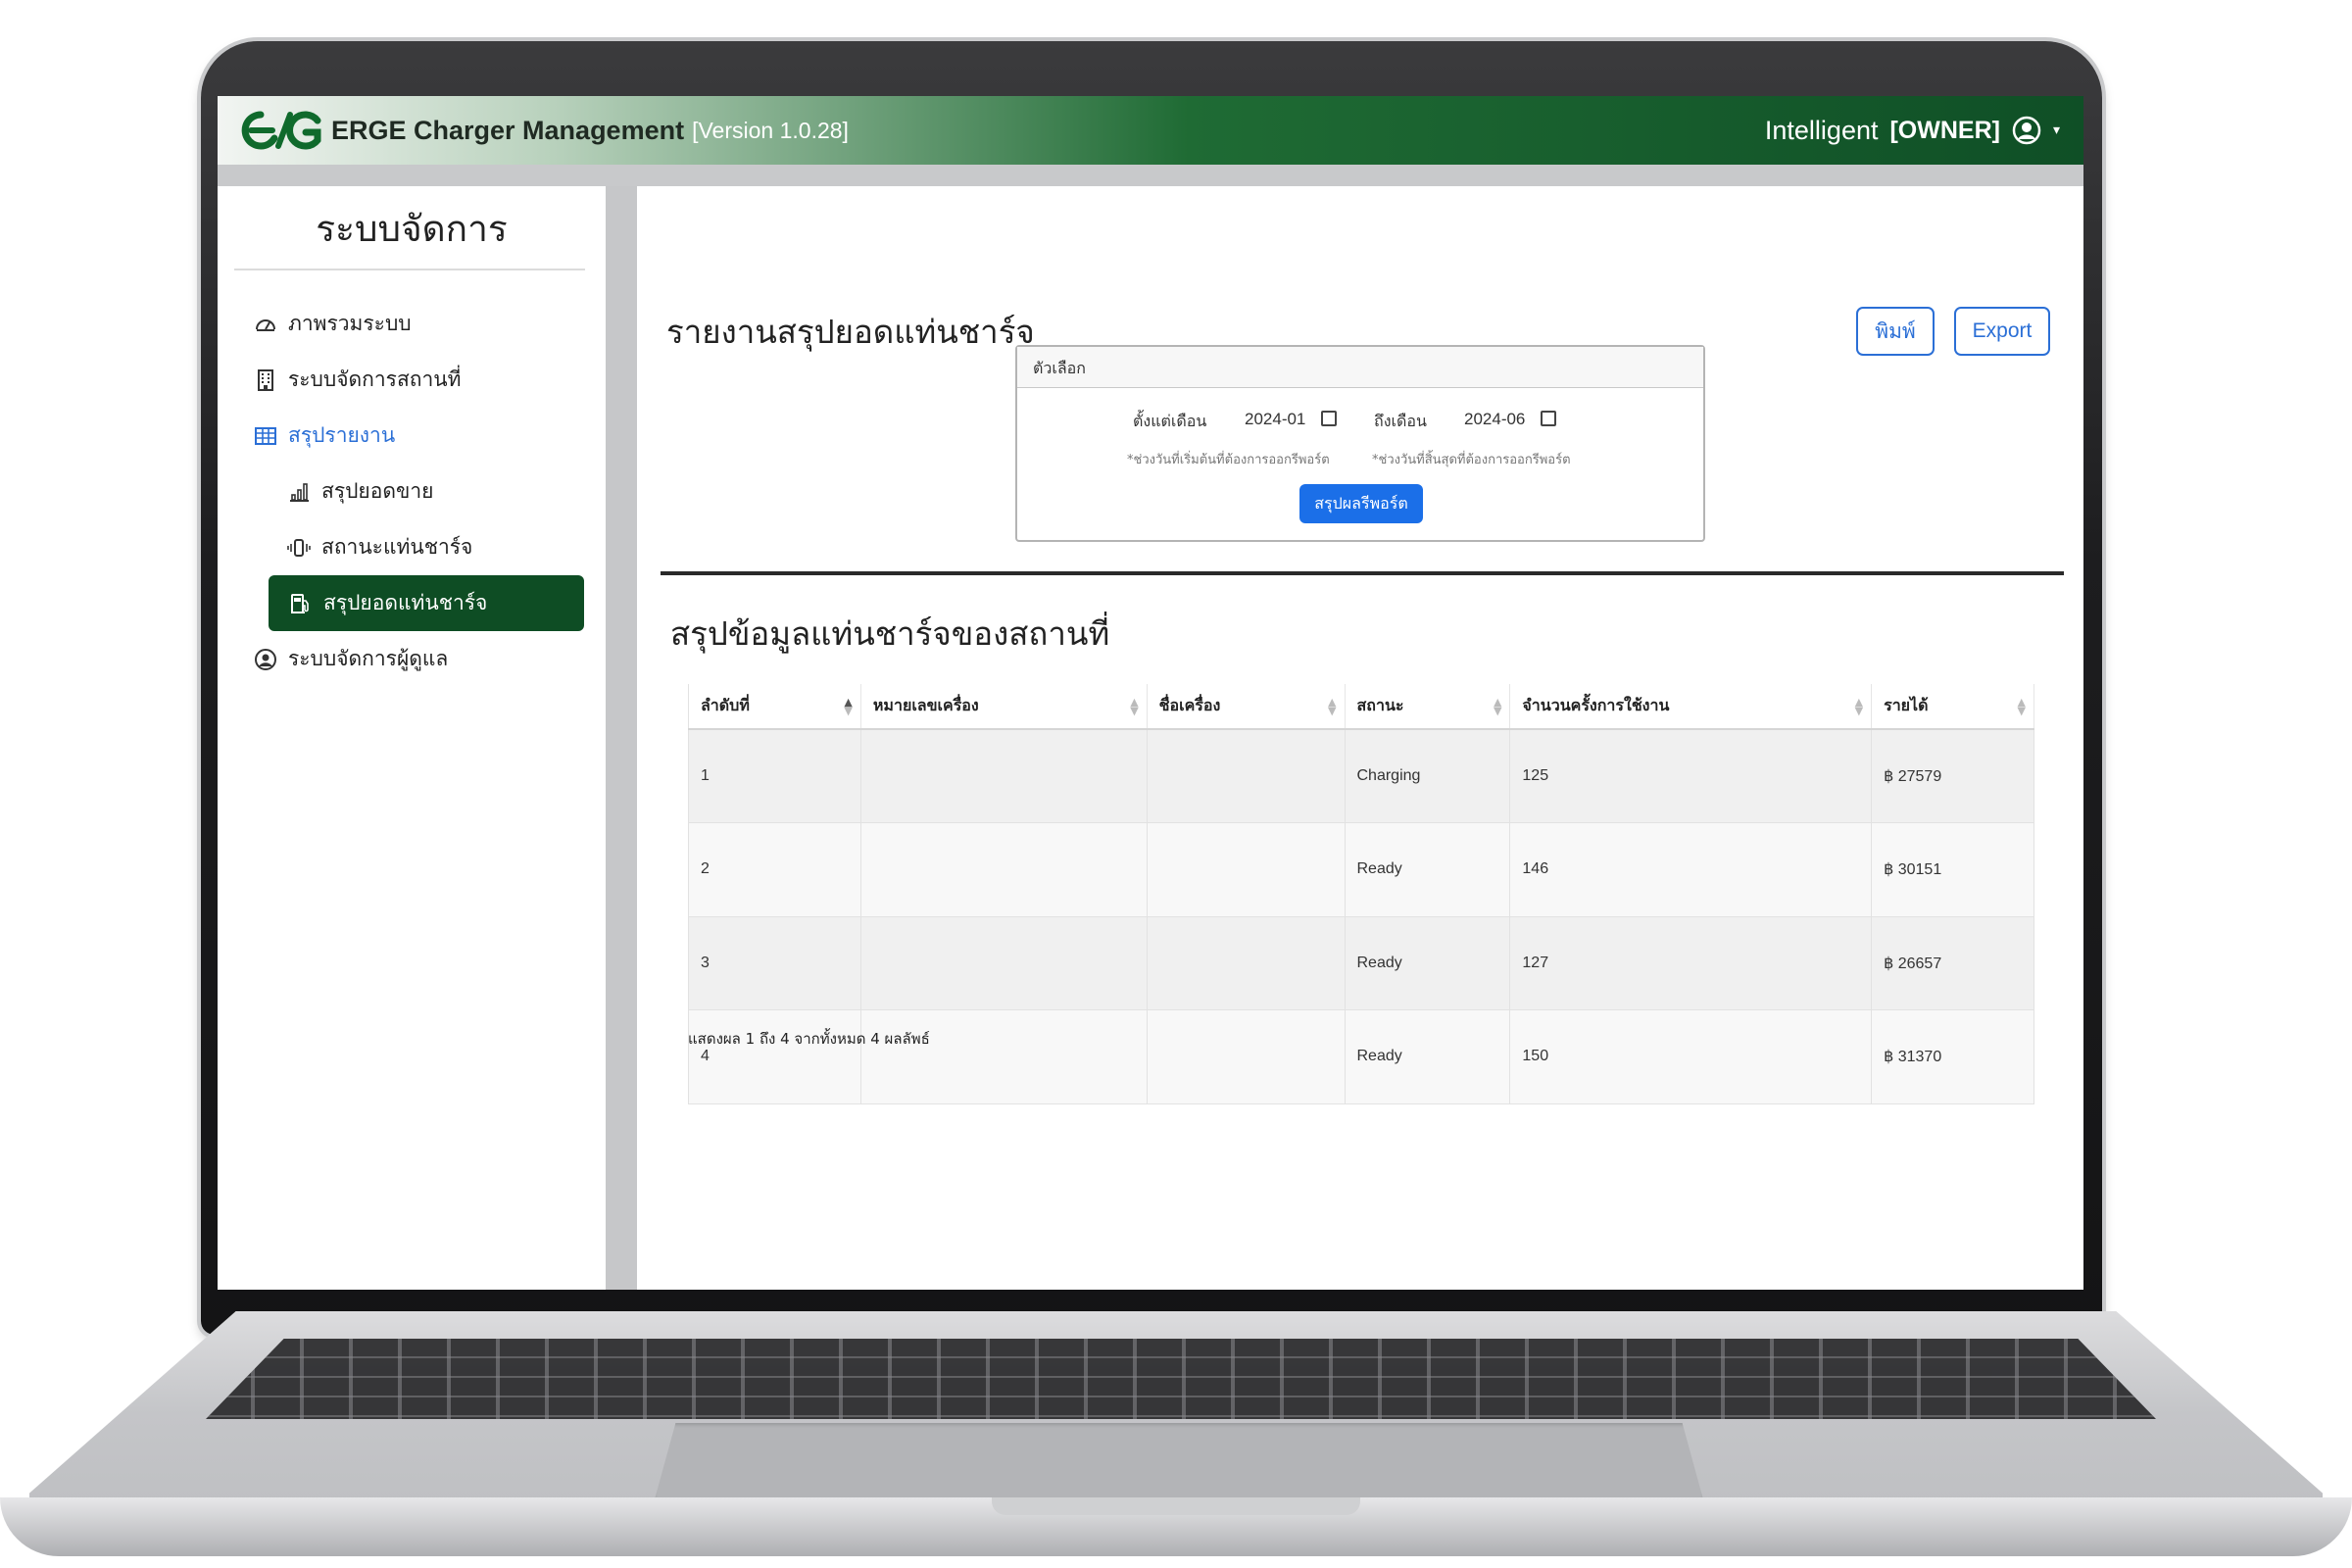  I want to click on header-shadow-bar, so click(1150, 175).